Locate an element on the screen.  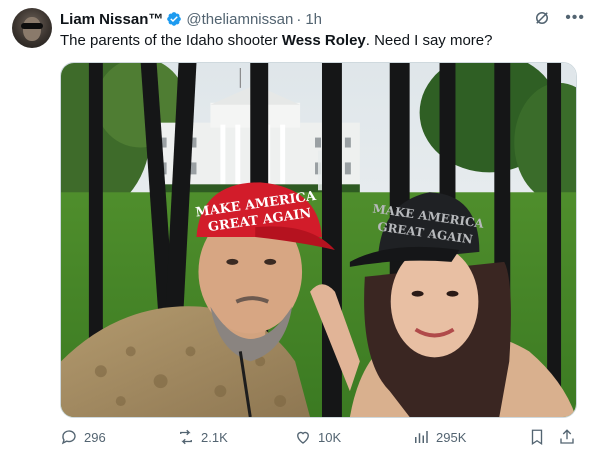
timestamp: 1h is located at coordinates (313, 19).